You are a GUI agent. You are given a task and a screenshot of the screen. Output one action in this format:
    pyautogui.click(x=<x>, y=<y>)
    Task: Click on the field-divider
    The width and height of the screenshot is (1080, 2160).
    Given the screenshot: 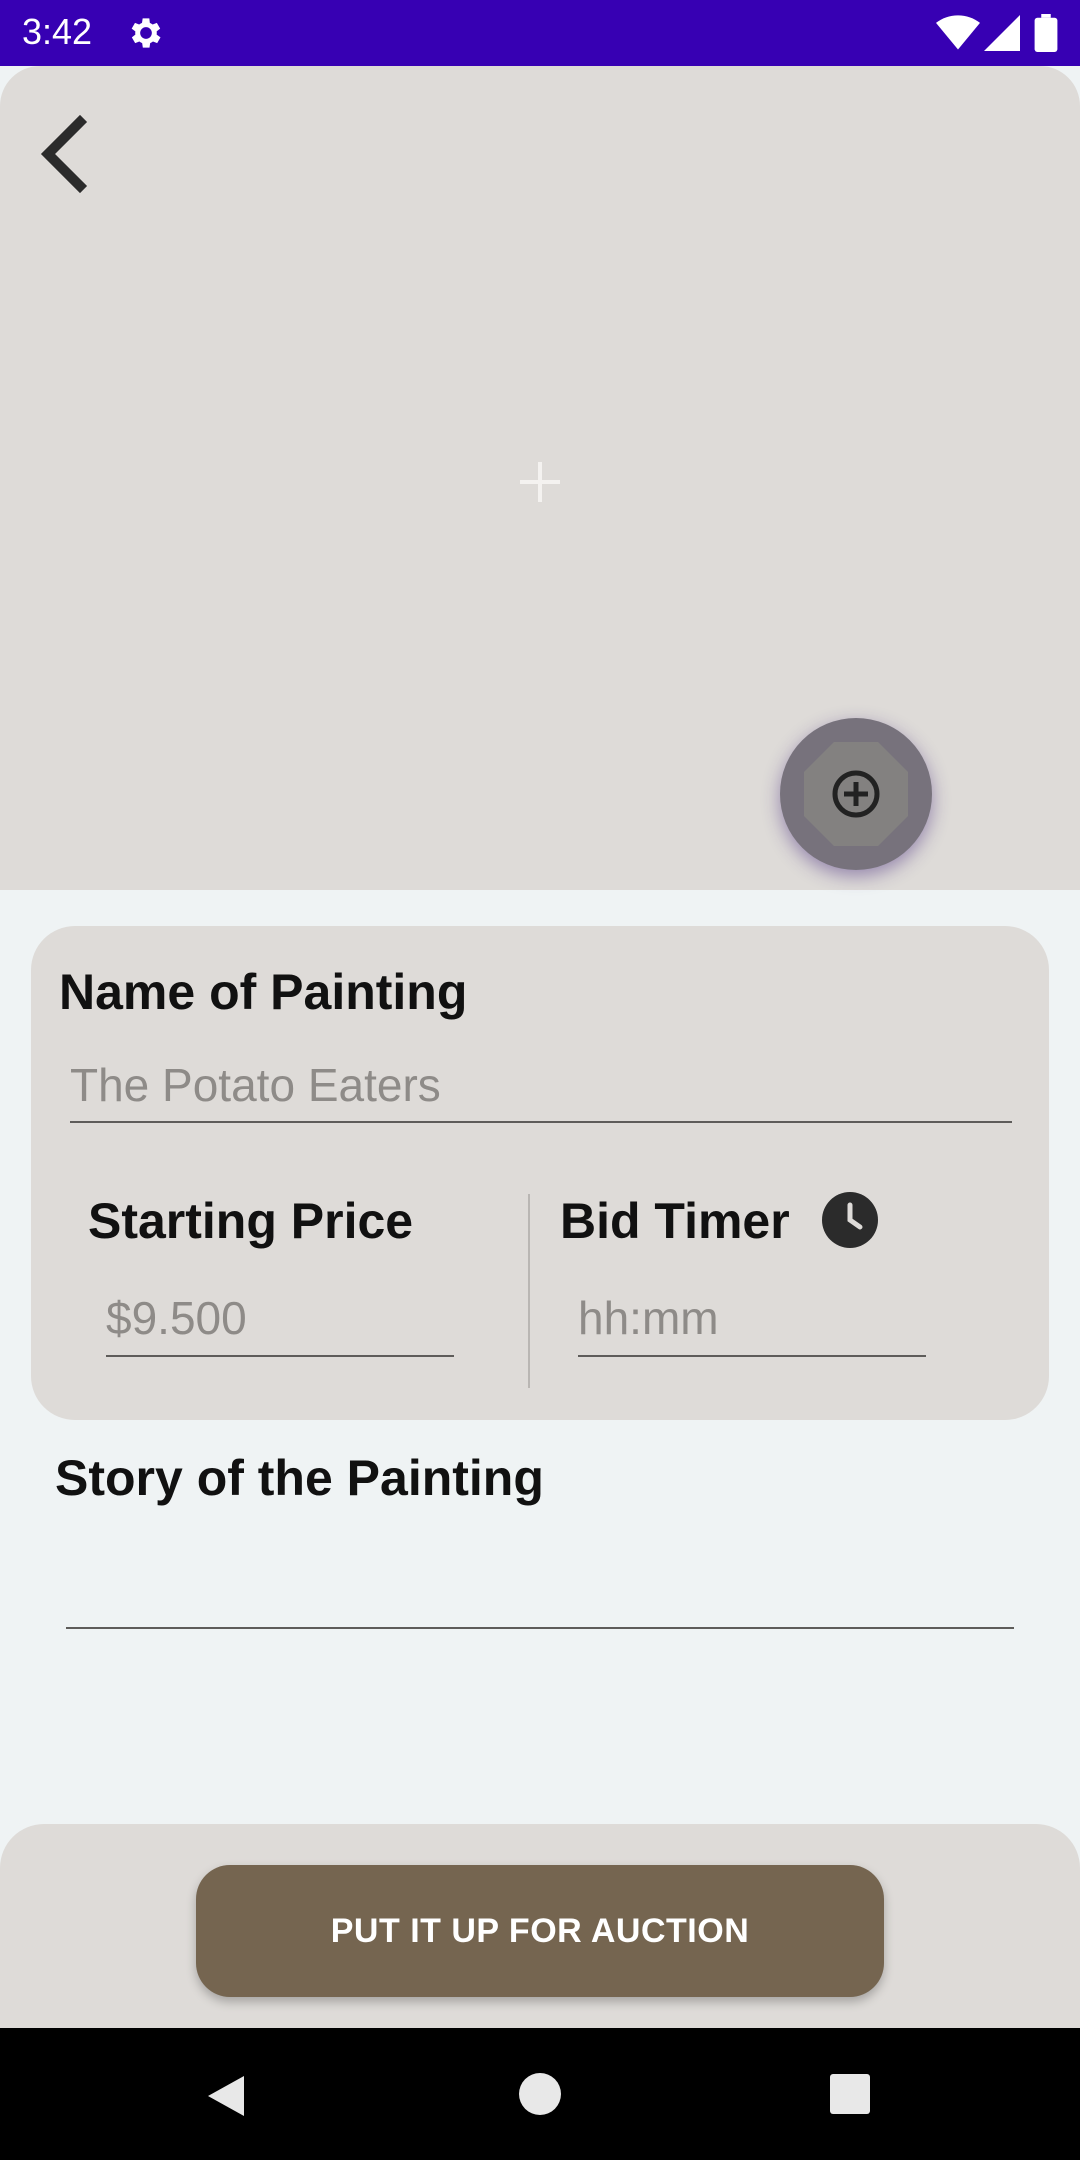 What is the action you would take?
    pyautogui.click(x=529, y=1291)
    